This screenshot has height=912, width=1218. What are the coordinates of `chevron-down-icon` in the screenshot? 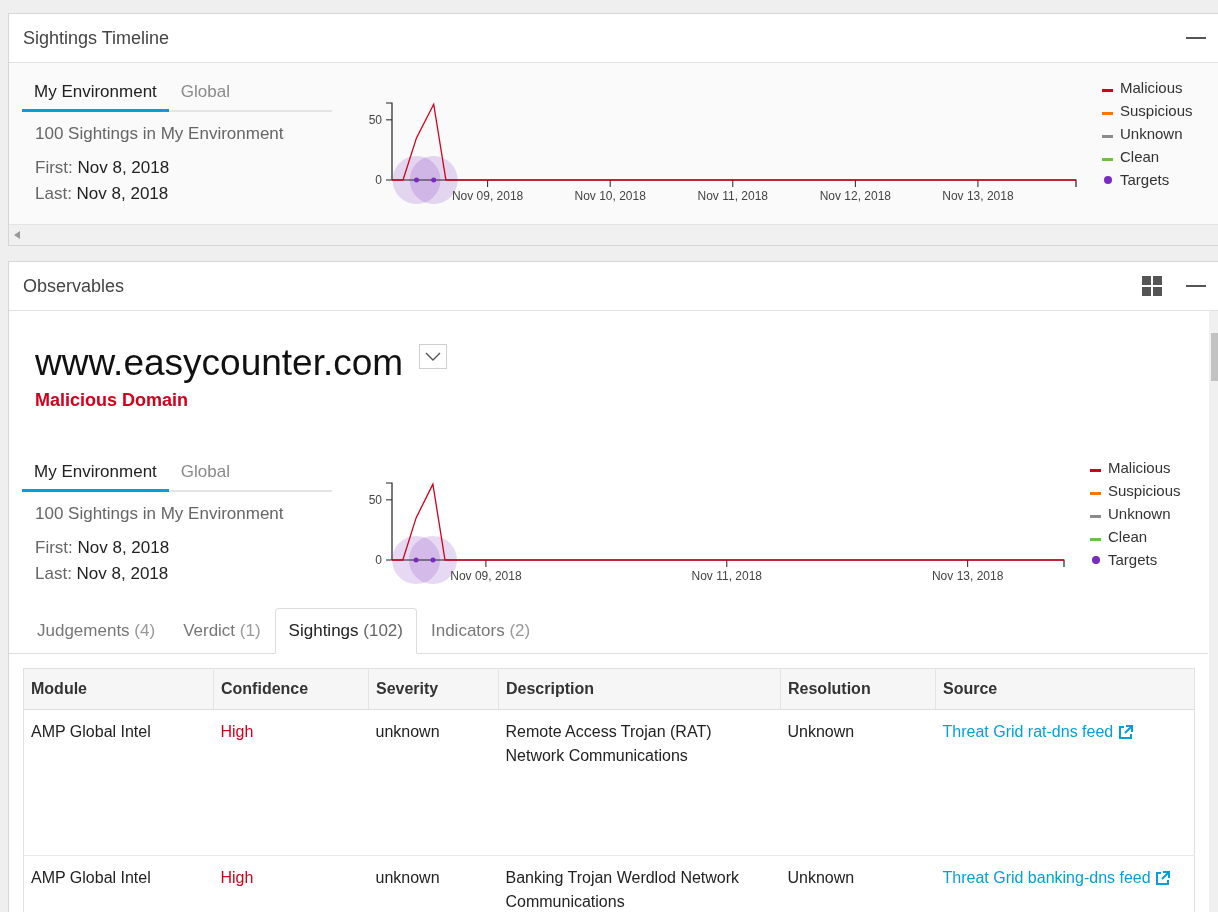 It's located at (433, 356).